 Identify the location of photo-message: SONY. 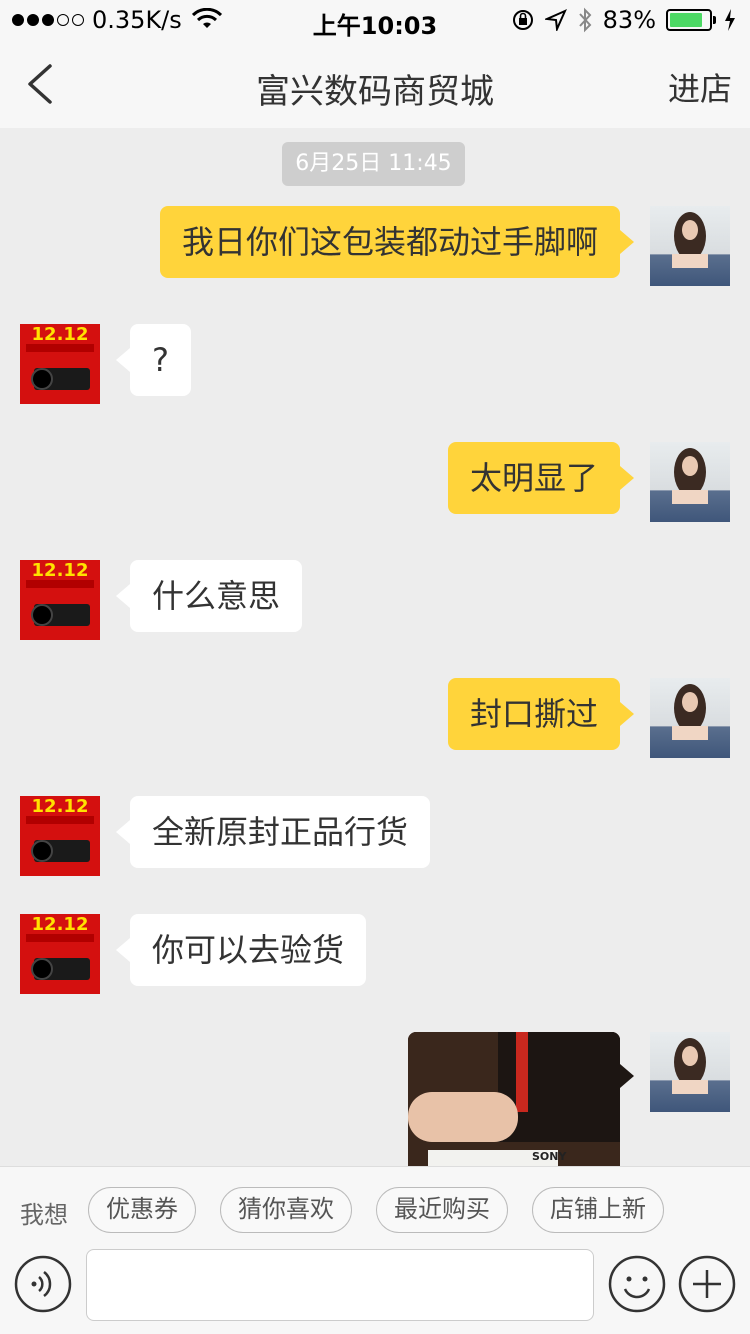
(514, 1099).